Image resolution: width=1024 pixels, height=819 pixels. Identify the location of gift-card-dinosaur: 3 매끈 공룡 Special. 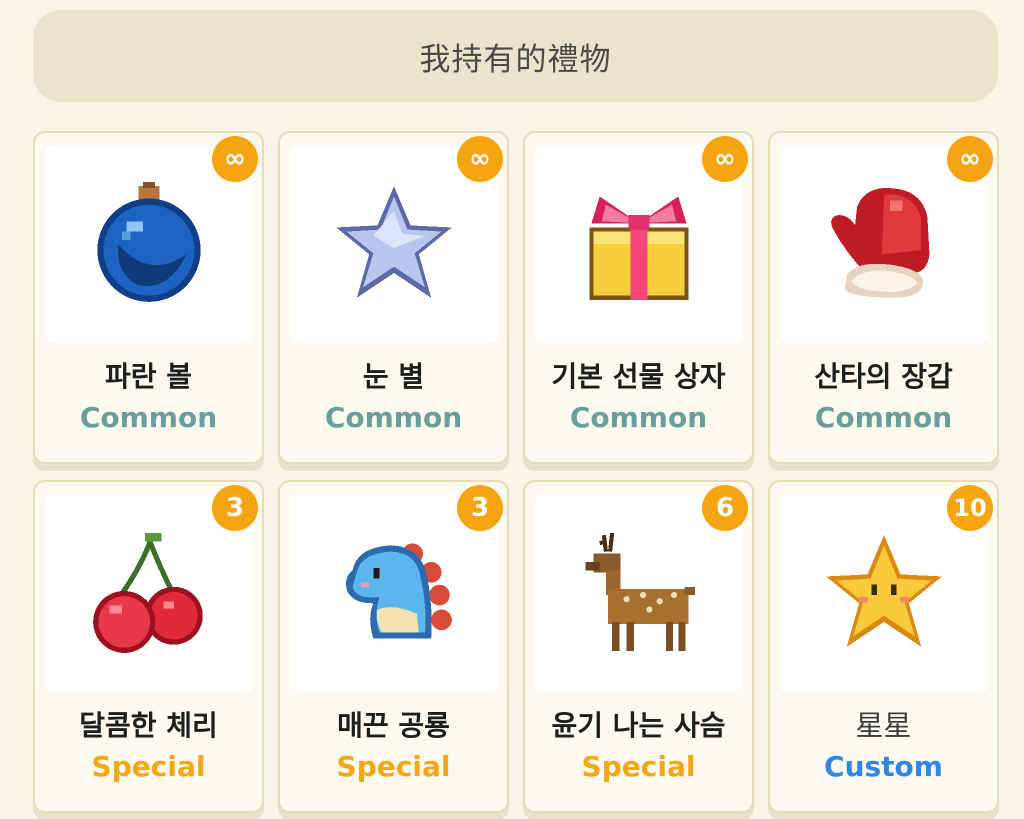
(393, 646).